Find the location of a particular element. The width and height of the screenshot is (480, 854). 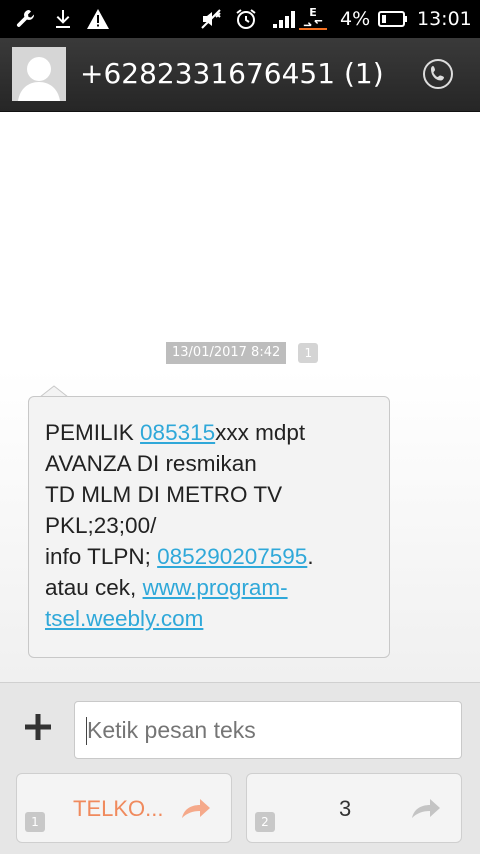

message-input is located at coordinates (268, 730).